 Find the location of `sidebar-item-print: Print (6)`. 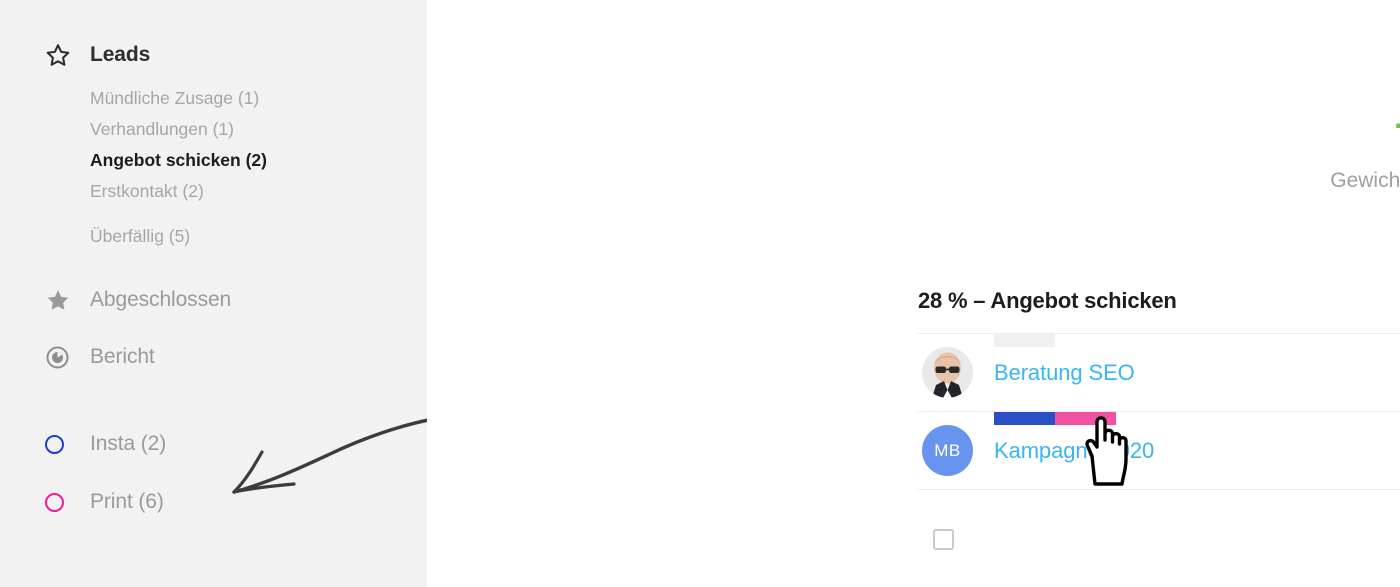

sidebar-item-print: Print (6) is located at coordinates (82, 502).